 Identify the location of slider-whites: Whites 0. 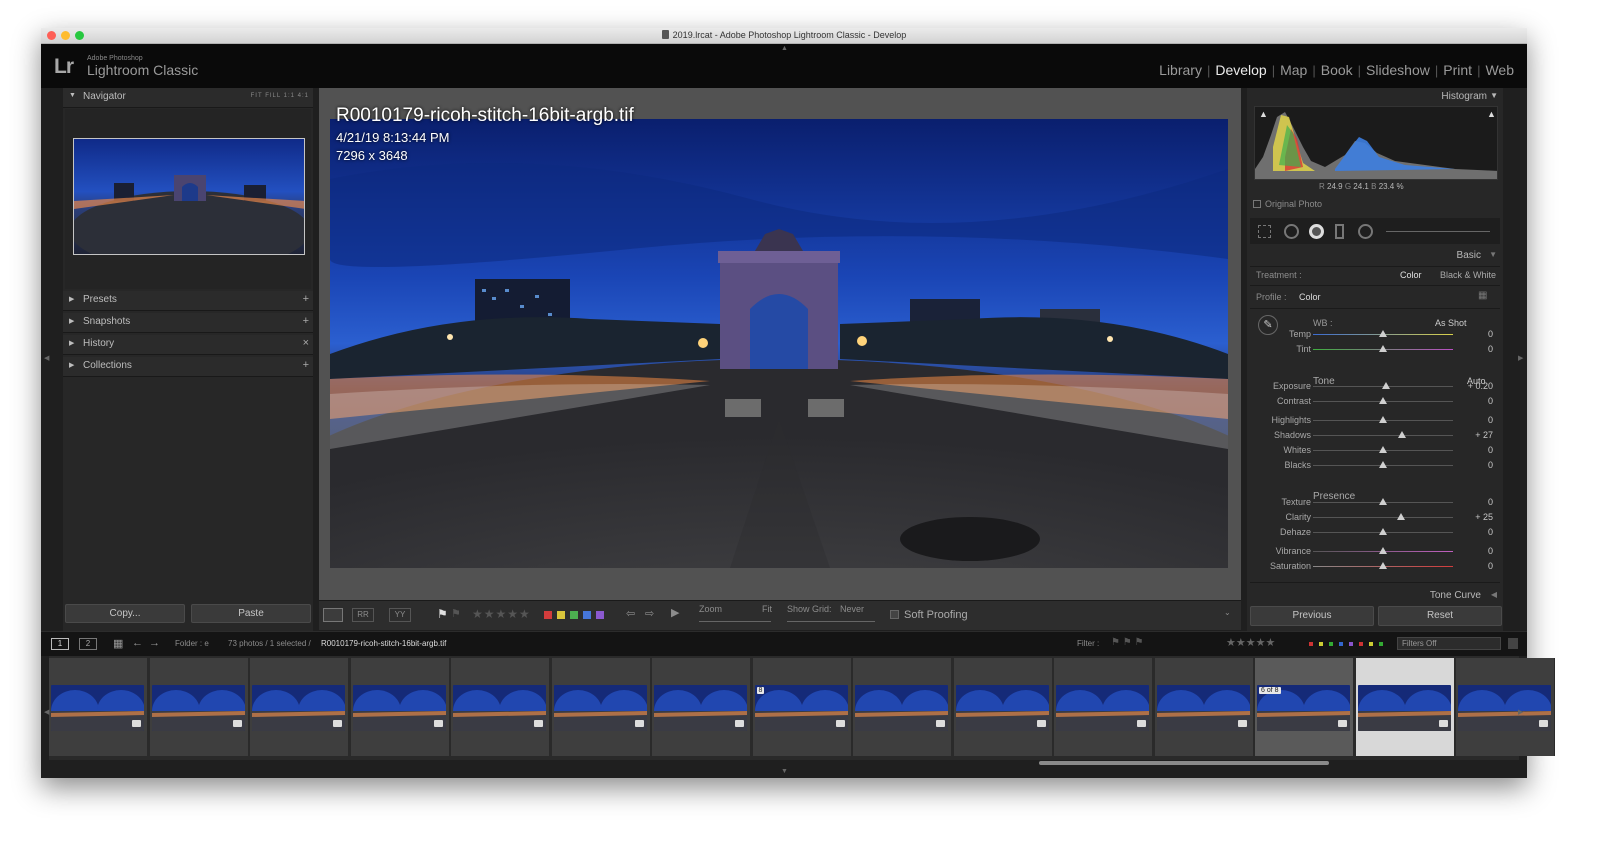
(1375, 451).